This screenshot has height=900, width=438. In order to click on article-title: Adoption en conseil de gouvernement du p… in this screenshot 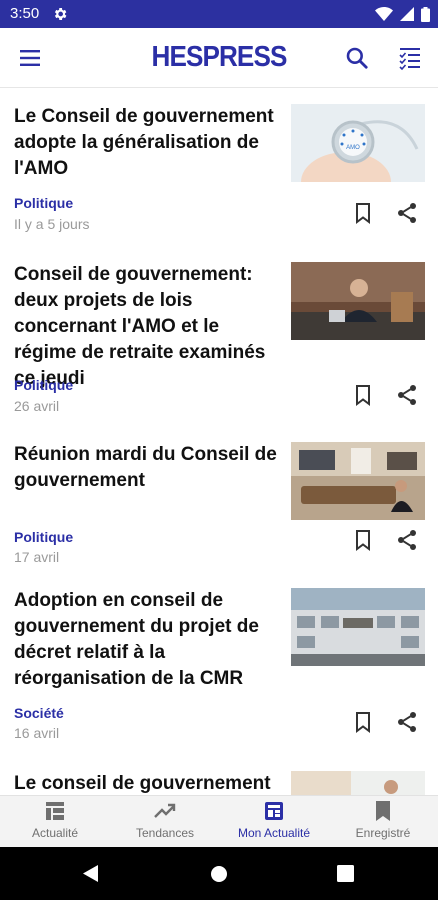, I will do `click(147, 640)`.